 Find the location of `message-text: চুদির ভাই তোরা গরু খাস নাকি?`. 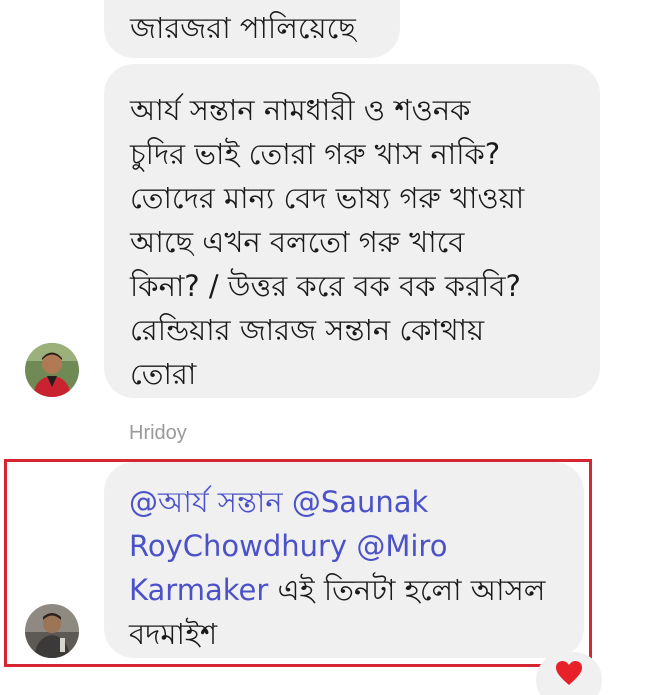

message-text: চুদির ভাই তোরা গরু খাস নাকি? is located at coordinates (315, 154).